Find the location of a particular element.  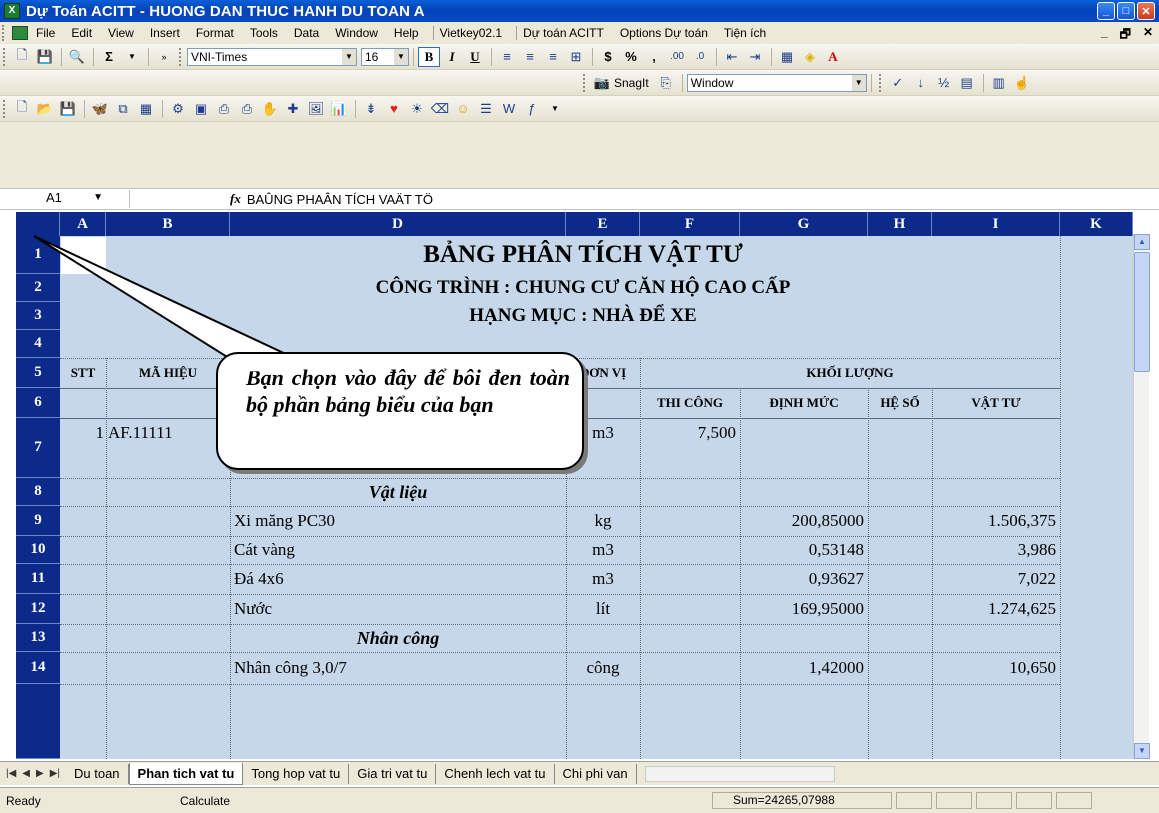

scroll-down-icon: ▼ is located at coordinates (1142, 751).